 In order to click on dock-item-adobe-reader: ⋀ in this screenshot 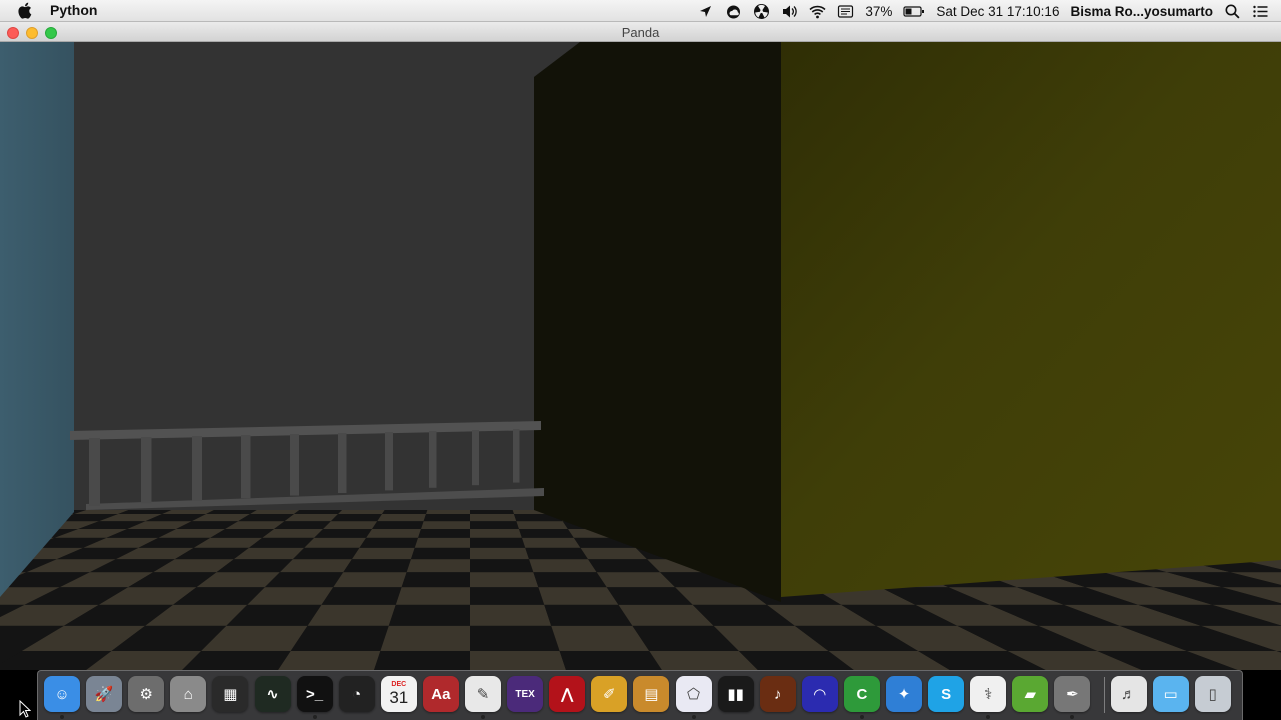, I will do `click(567, 694)`.